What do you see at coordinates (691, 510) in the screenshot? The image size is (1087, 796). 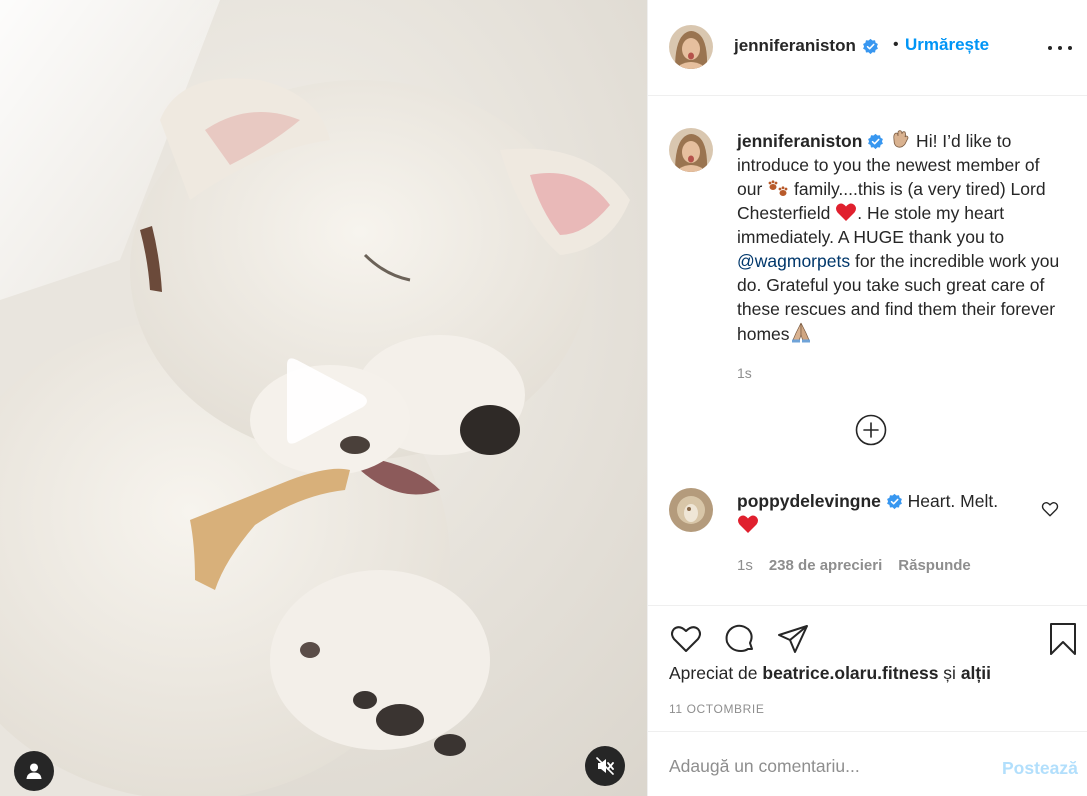 I see `commenter-avatar` at bounding box center [691, 510].